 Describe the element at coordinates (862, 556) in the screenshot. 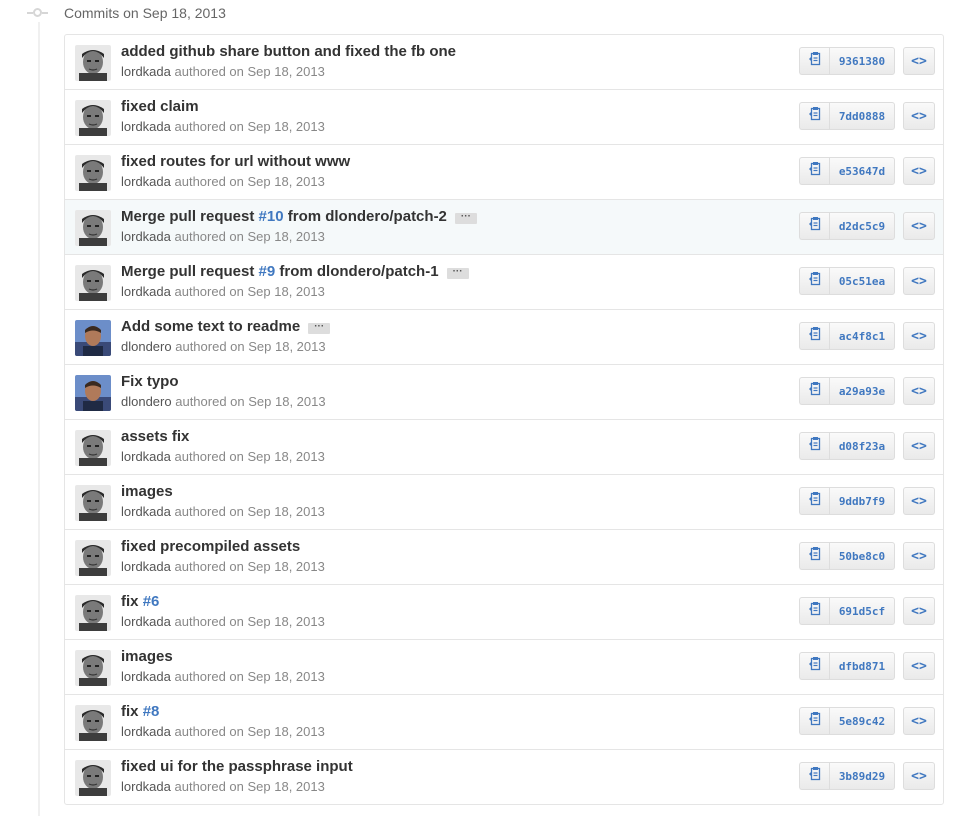

I see `commit-sha-link: 50be8c0` at that location.